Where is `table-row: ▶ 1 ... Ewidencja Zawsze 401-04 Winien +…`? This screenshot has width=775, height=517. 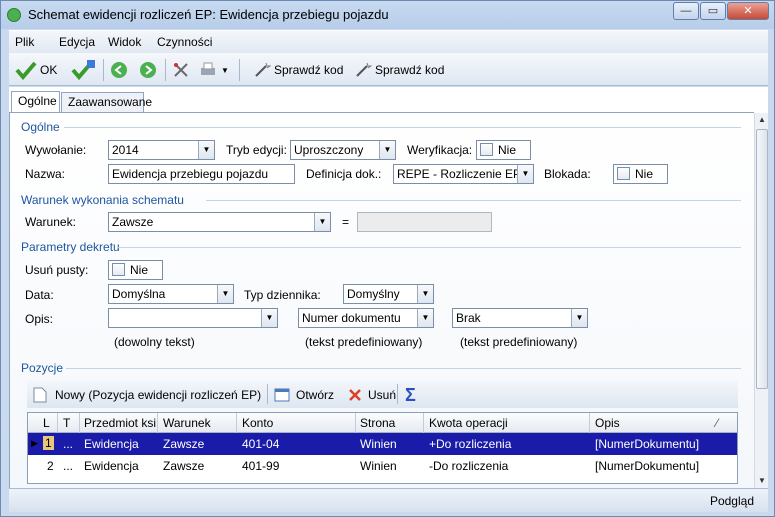
table-row: ▶ 1 ... Ewidencja Zawsze 401-04 Winien +… is located at coordinates (382, 444).